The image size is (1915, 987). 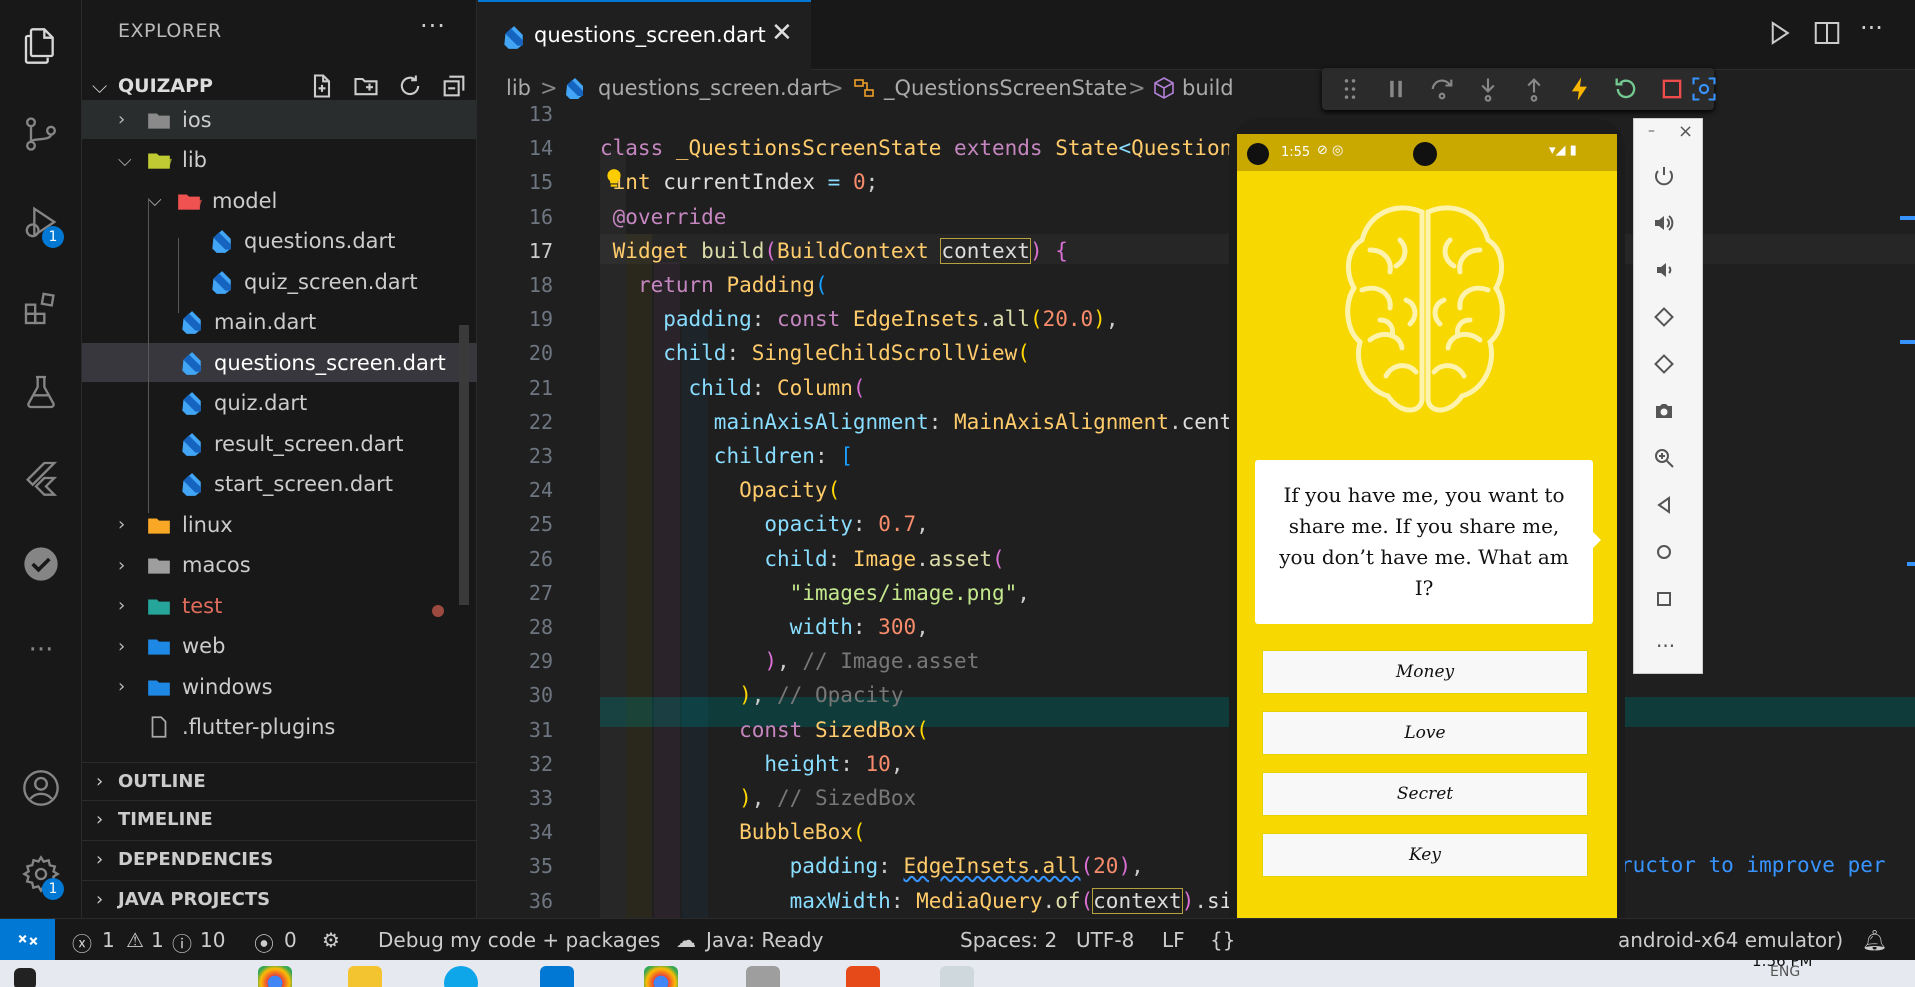 What do you see at coordinates (614, 179) in the screenshot?
I see `lightbulb-icon` at bounding box center [614, 179].